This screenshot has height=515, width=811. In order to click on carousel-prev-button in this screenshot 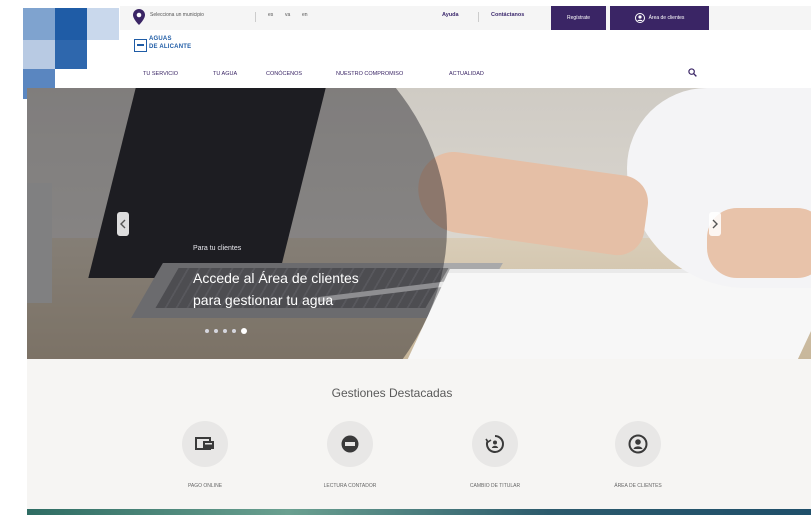, I will do `click(123, 224)`.